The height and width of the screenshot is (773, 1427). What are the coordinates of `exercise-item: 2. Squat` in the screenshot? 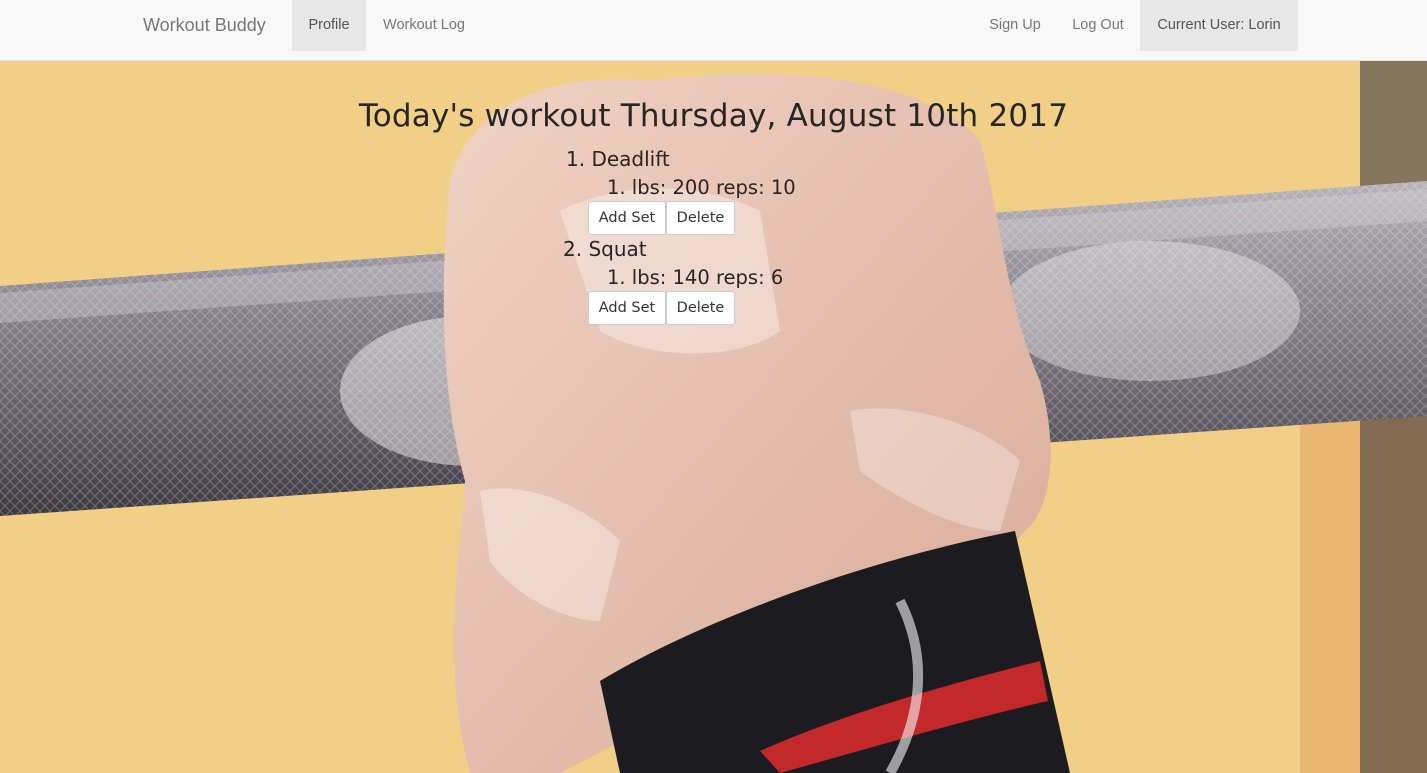 It's located at (605, 249).